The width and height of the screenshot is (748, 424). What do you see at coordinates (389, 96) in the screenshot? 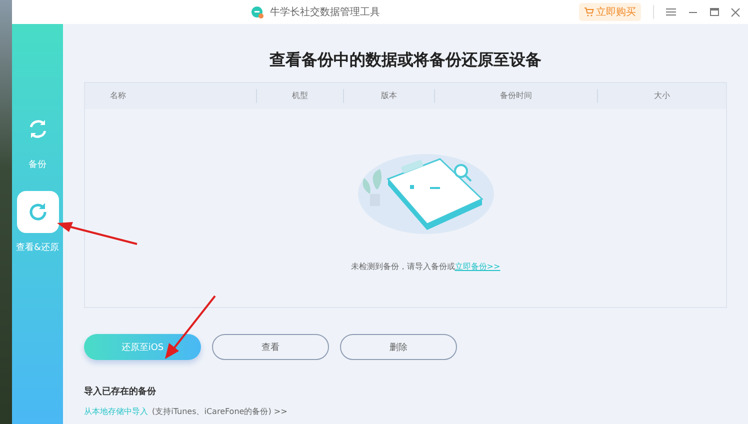
I see `column-header: 版本` at bounding box center [389, 96].